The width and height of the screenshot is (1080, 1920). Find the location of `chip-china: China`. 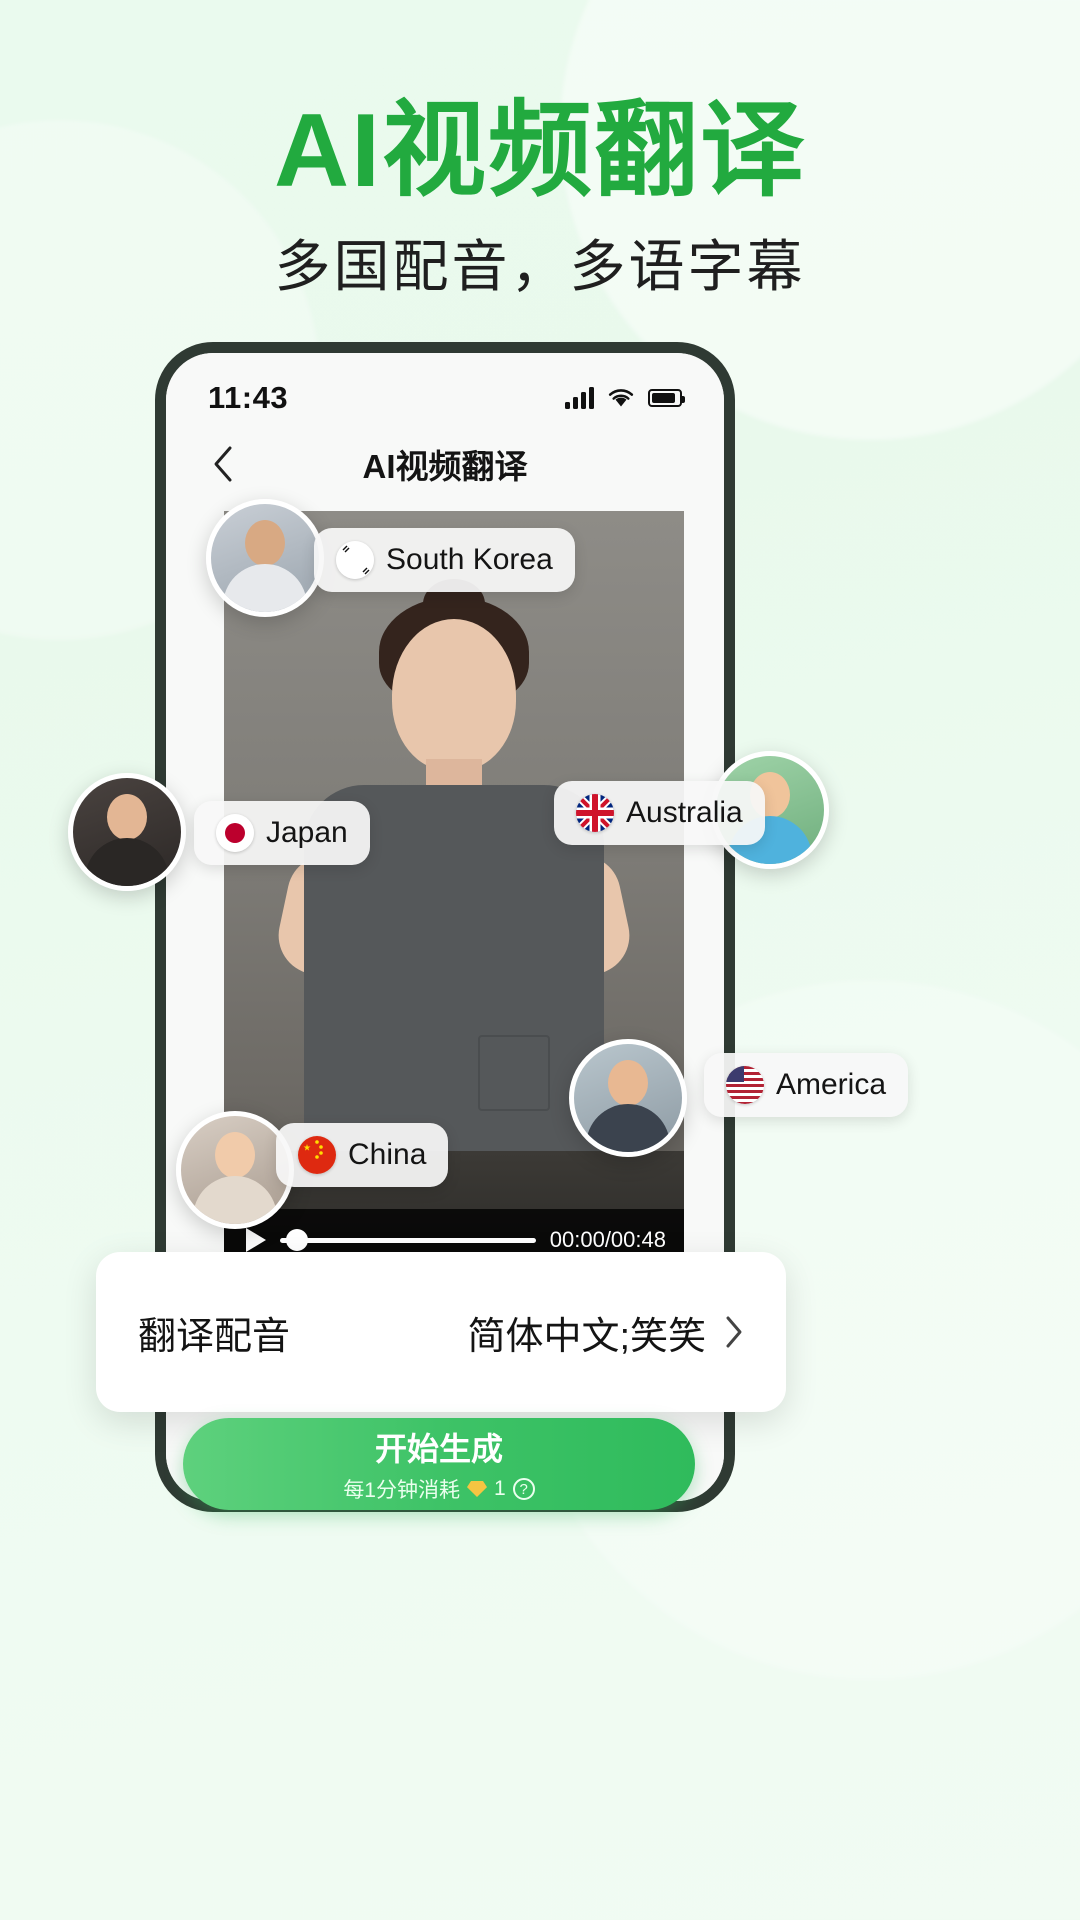

chip-china: China is located at coordinates (362, 1155).